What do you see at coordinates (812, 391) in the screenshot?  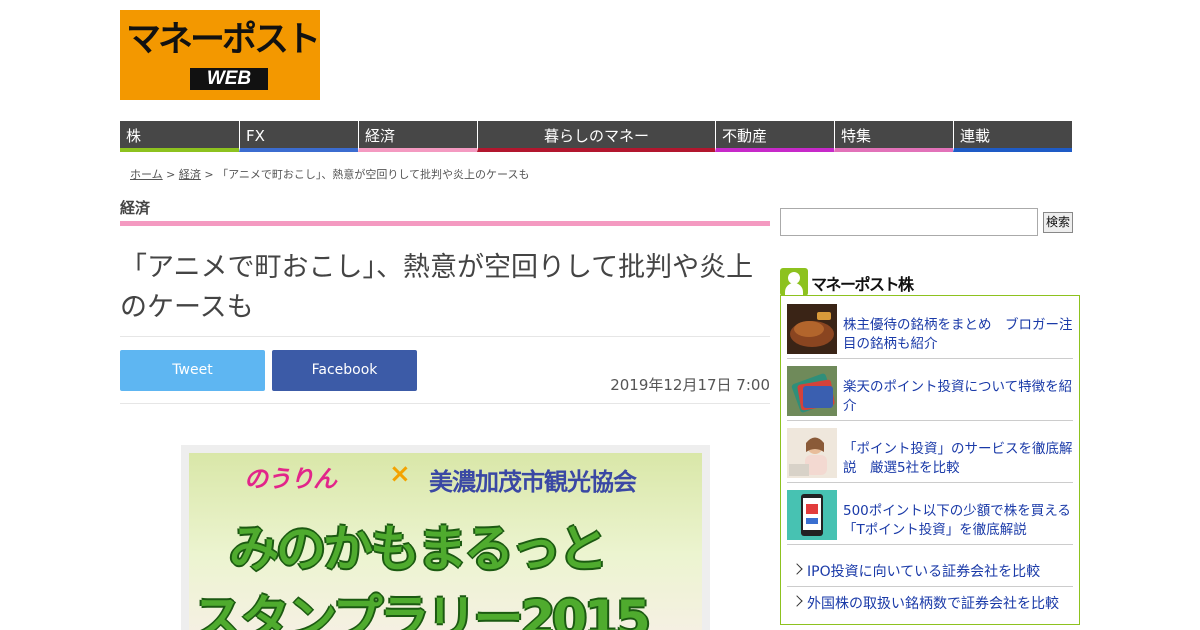 I see `point-card-photo-thumbnail` at bounding box center [812, 391].